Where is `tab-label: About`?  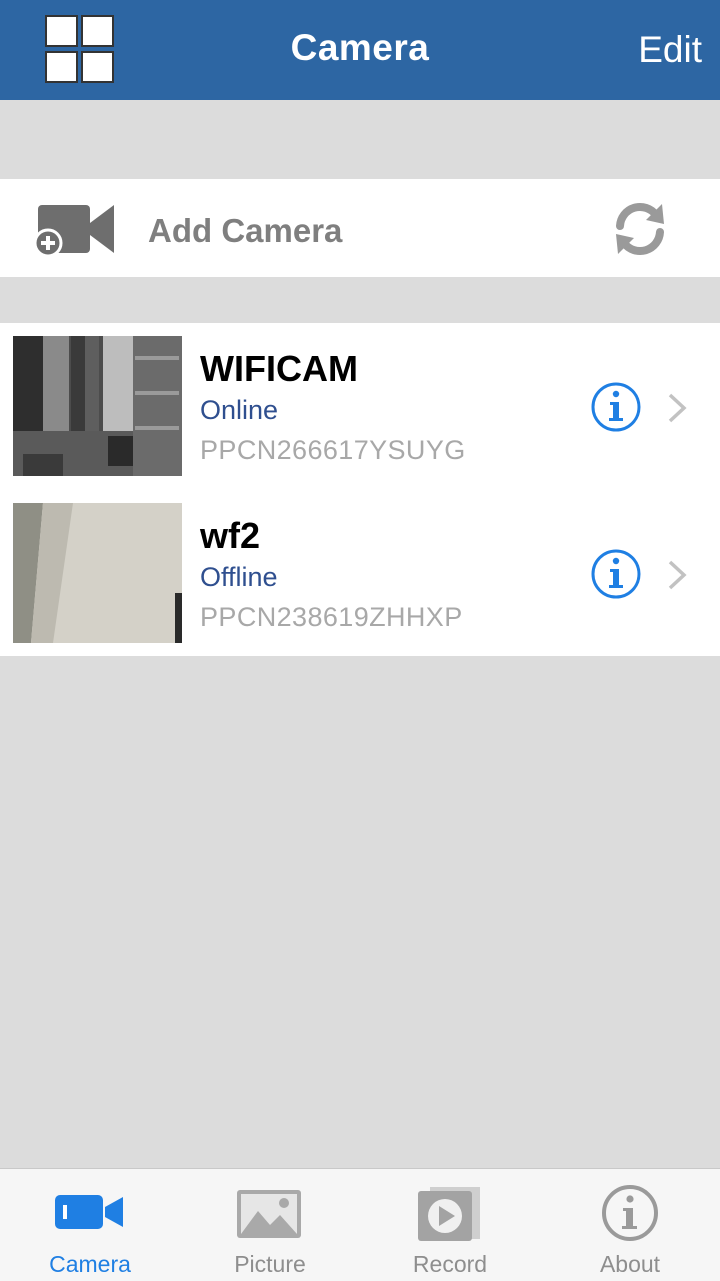 tab-label: About is located at coordinates (630, 1264).